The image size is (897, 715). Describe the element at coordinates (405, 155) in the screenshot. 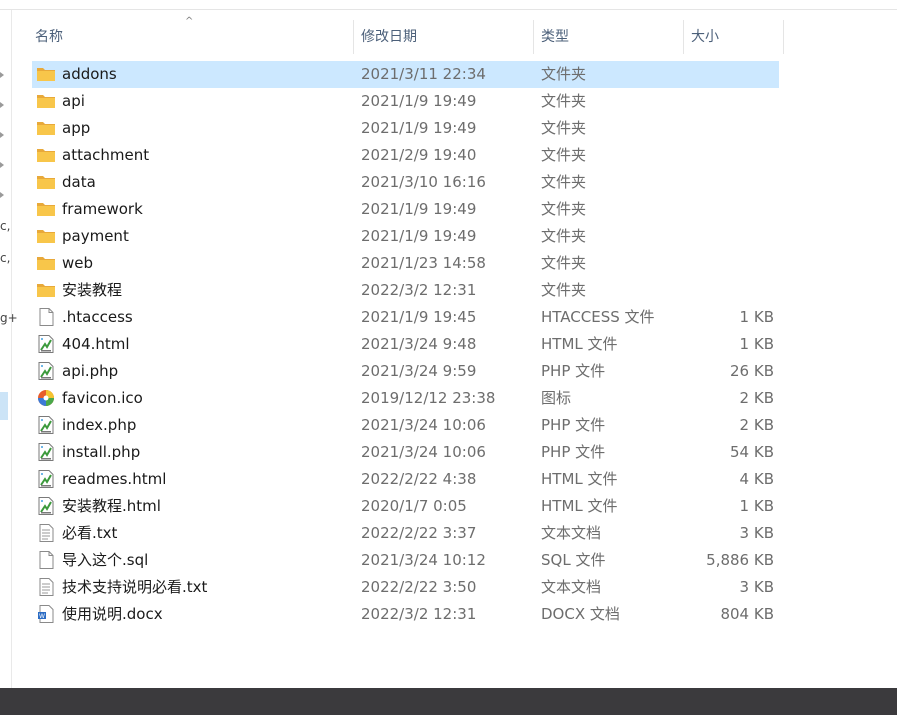

I see `file-row: attachment 2021/2/9 19:40 文件夹` at that location.